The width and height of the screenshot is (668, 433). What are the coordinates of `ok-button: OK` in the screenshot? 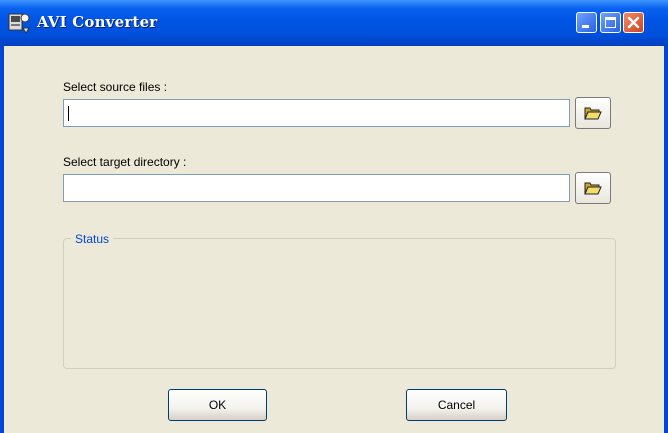 It's located at (217, 405).